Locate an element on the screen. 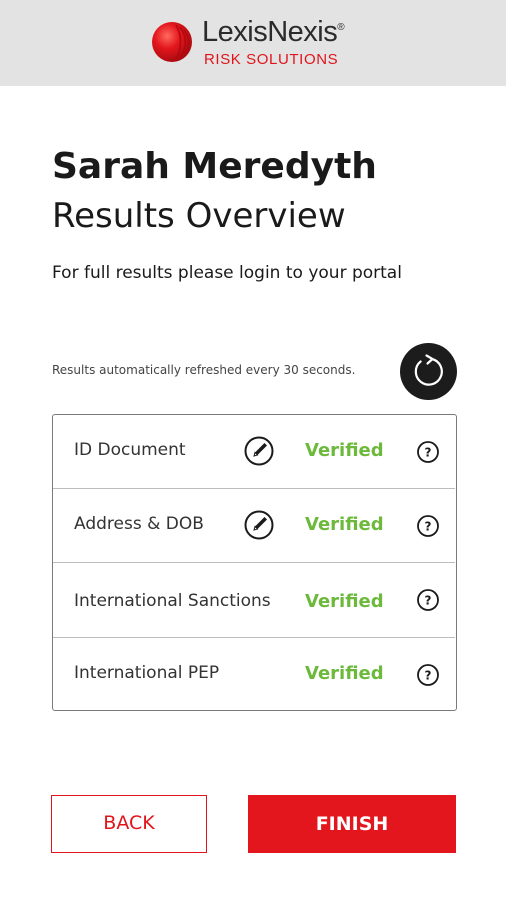 The width and height of the screenshot is (506, 900). result-label: Address & DOB is located at coordinates (139, 524).